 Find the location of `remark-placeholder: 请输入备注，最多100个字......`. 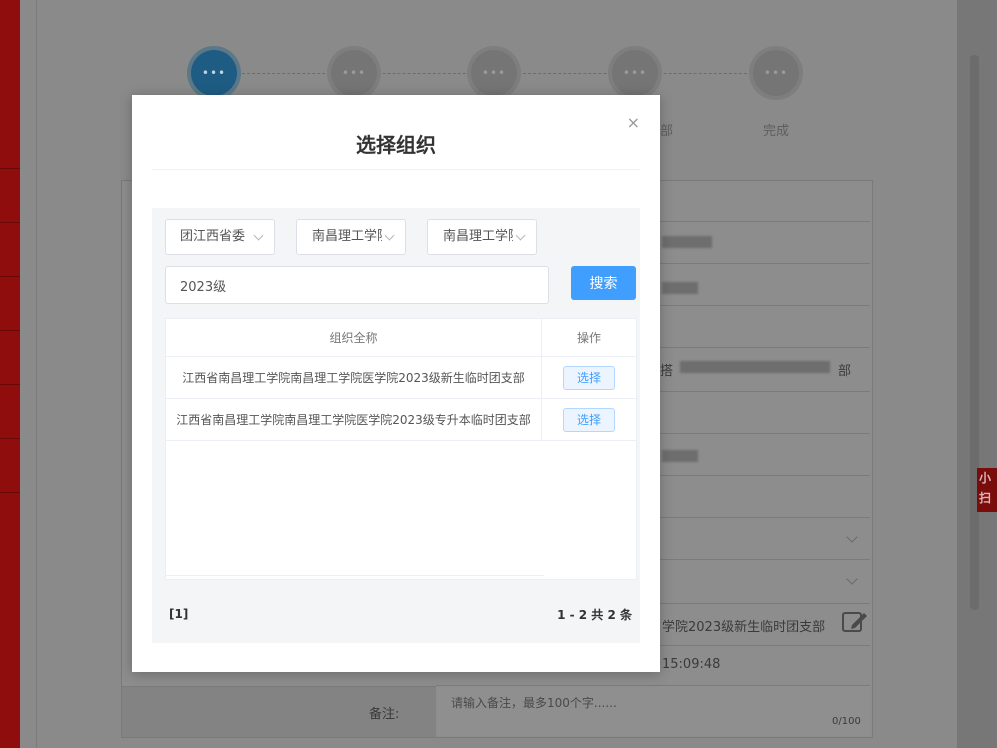

remark-placeholder: 请输入备注，最多100个字...... is located at coordinates (534, 703).